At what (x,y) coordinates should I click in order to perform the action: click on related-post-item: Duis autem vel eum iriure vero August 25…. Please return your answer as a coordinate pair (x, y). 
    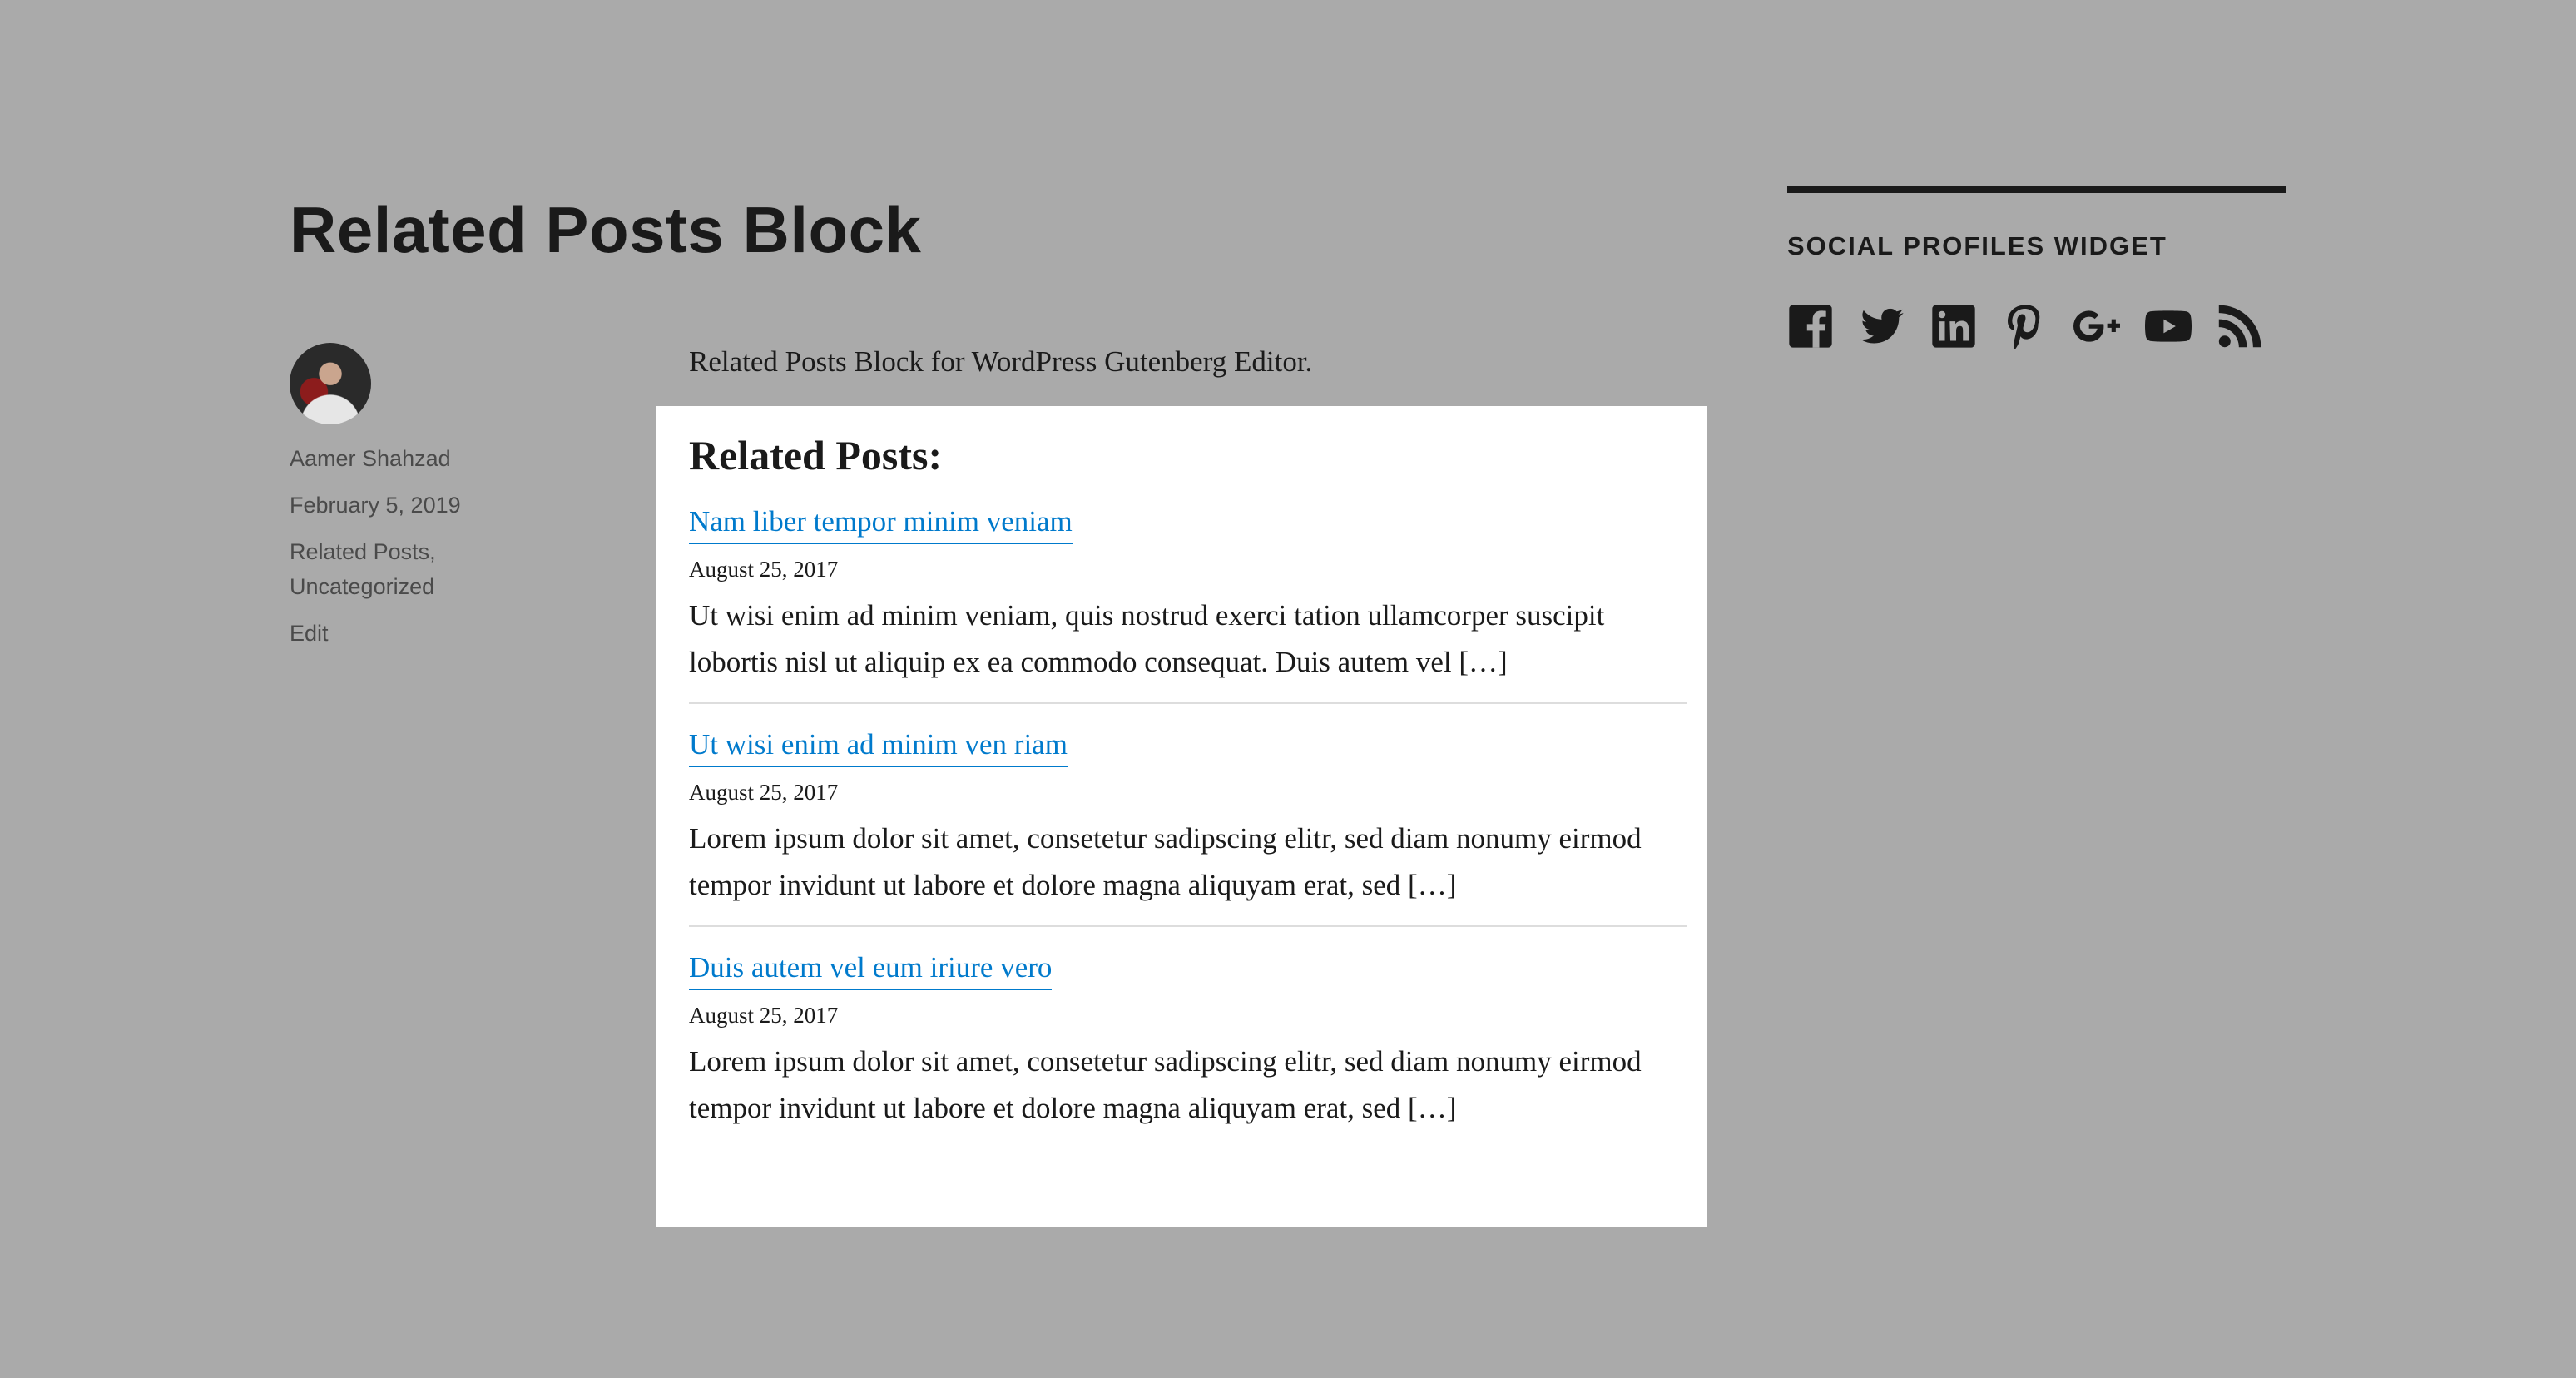
    Looking at the image, I should click on (1188, 1038).